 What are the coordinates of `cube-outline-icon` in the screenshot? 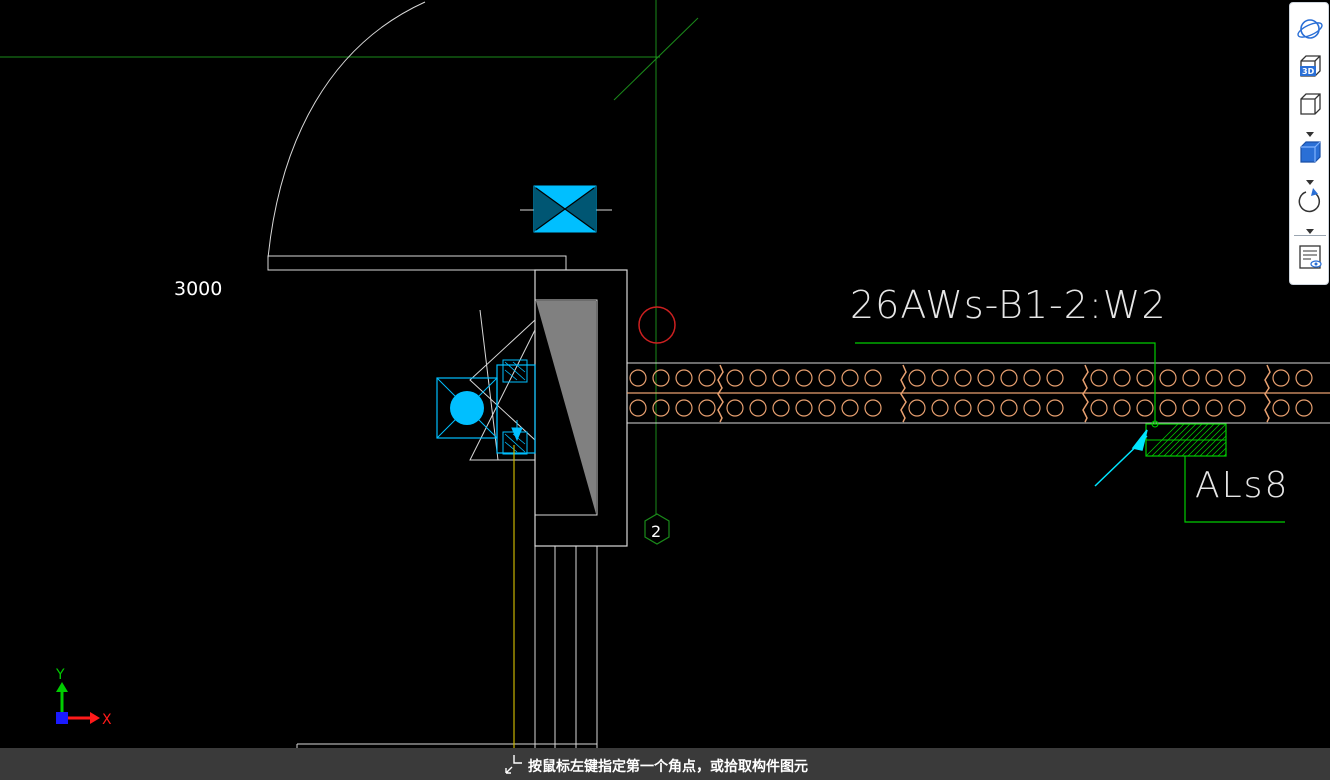 It's located at (1310, 104).